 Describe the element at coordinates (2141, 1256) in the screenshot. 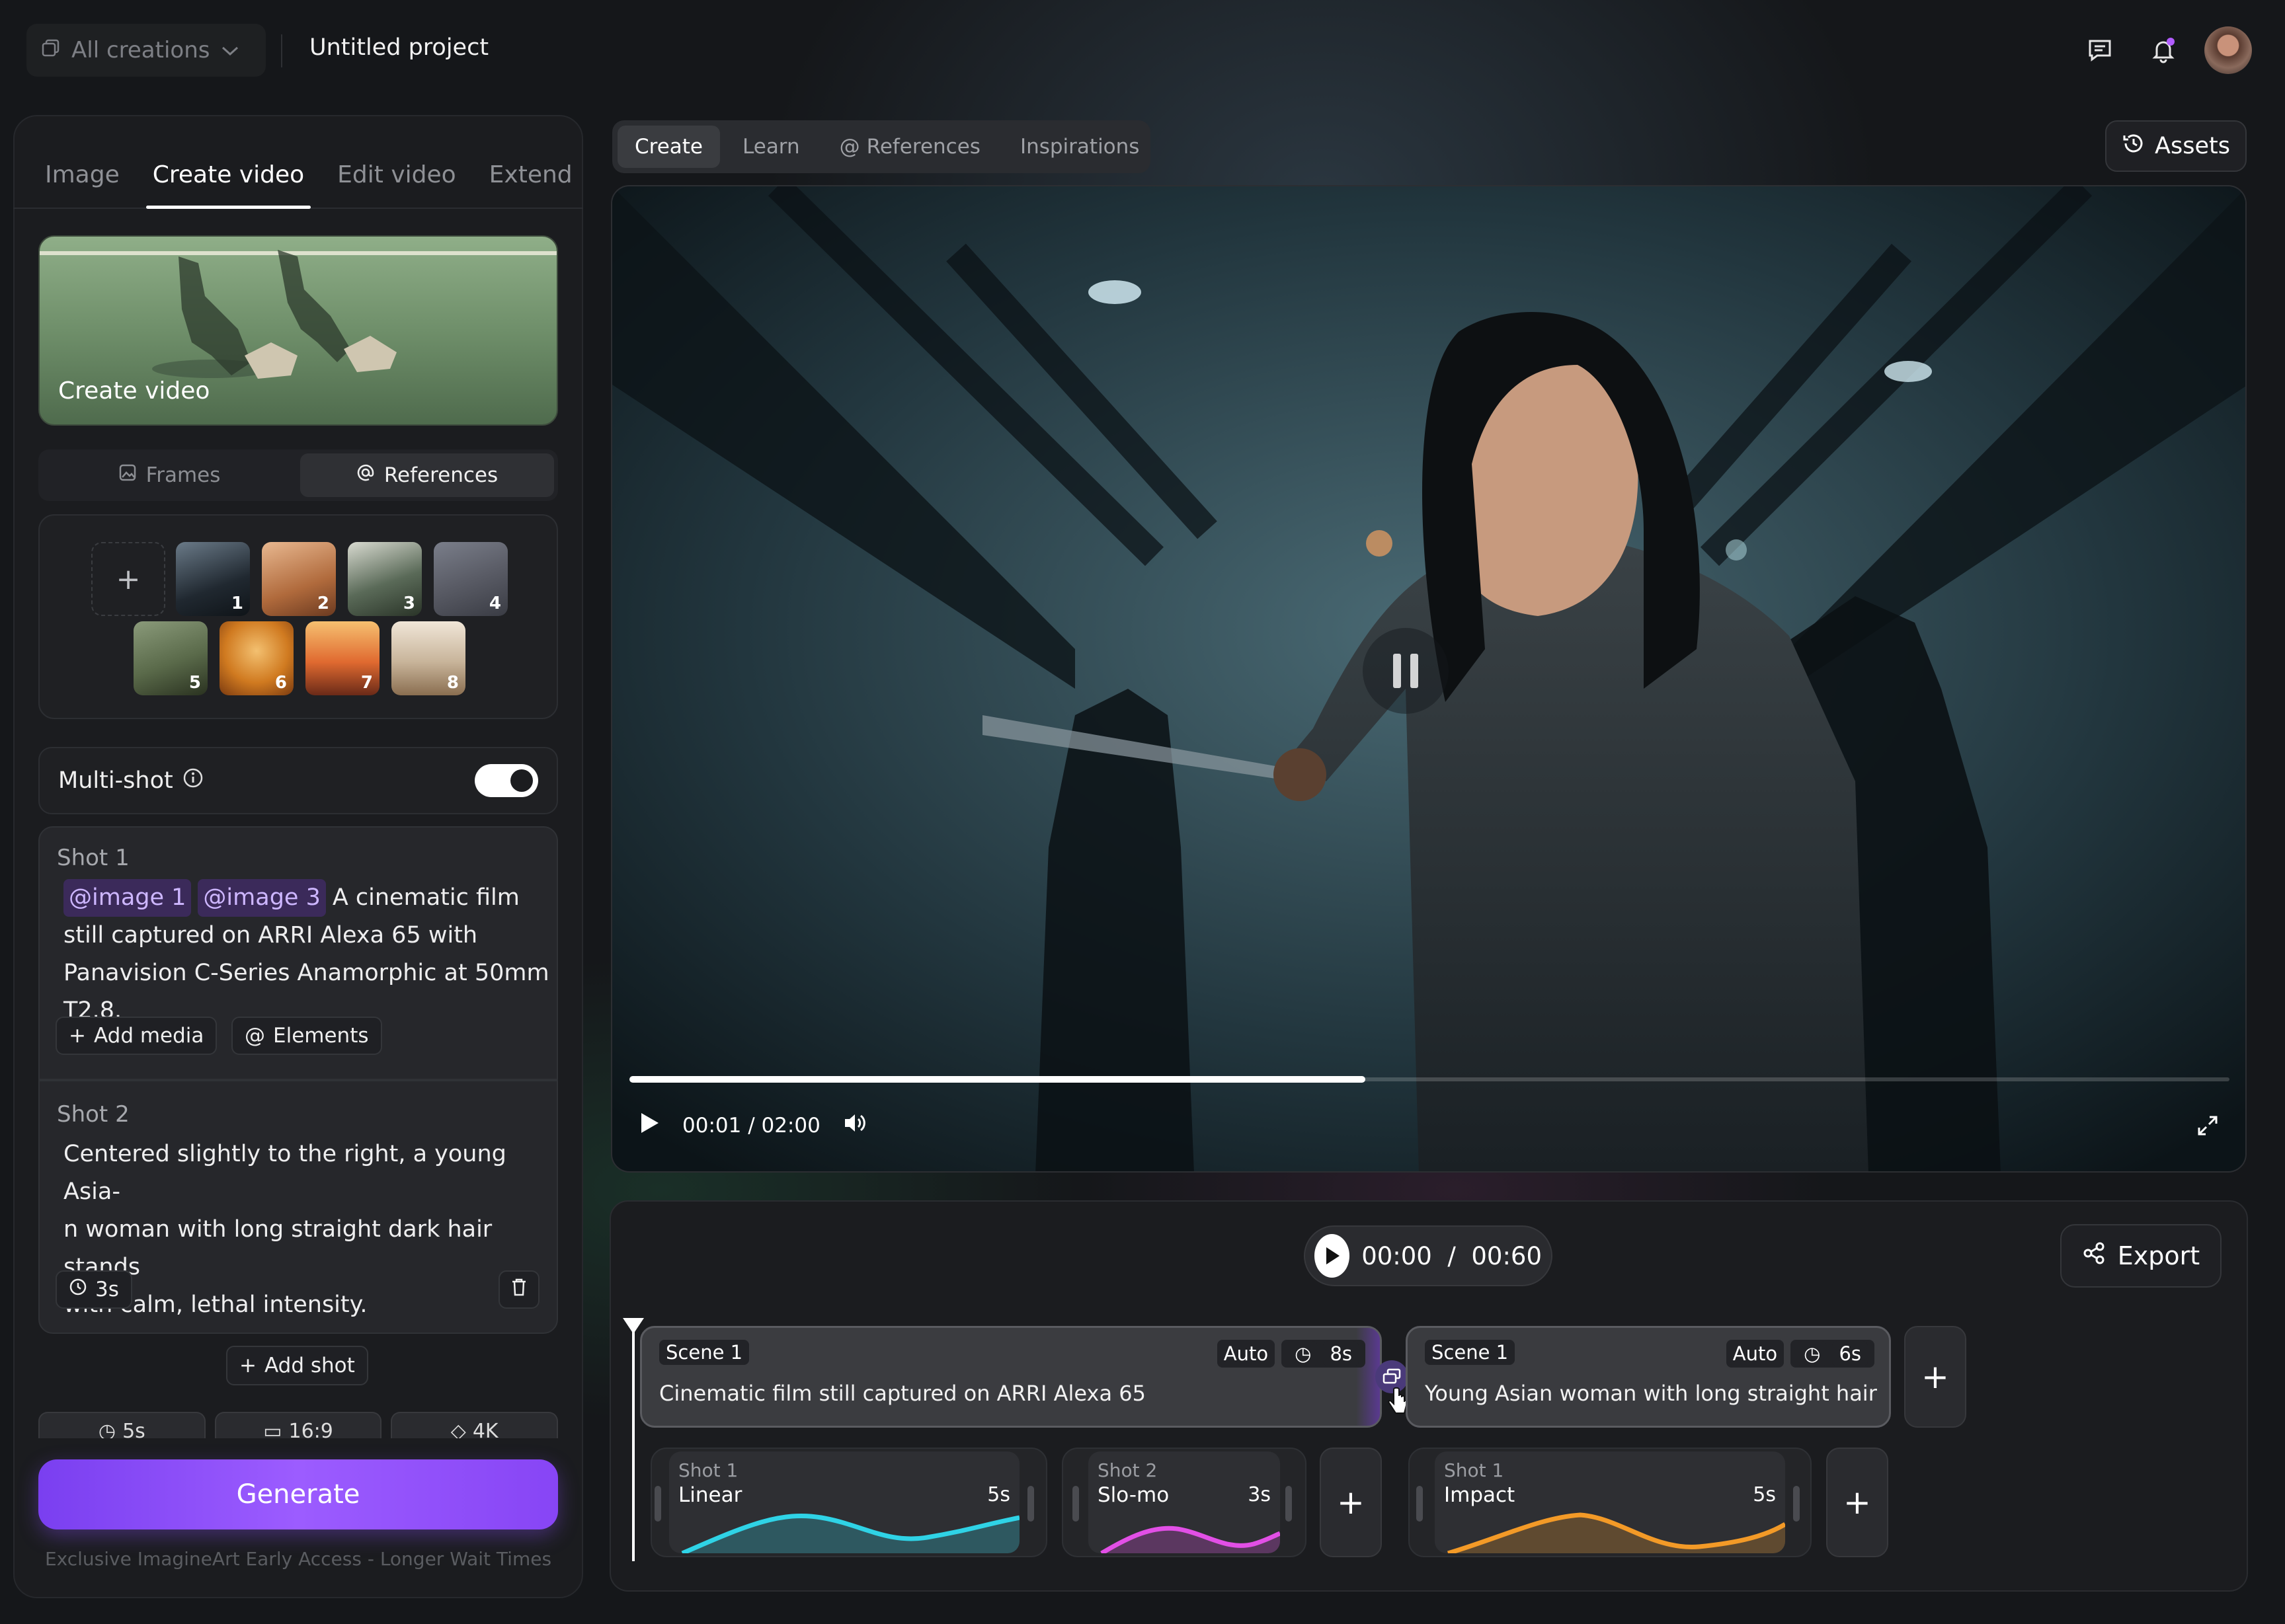

I see `export-button: Export` at that location.